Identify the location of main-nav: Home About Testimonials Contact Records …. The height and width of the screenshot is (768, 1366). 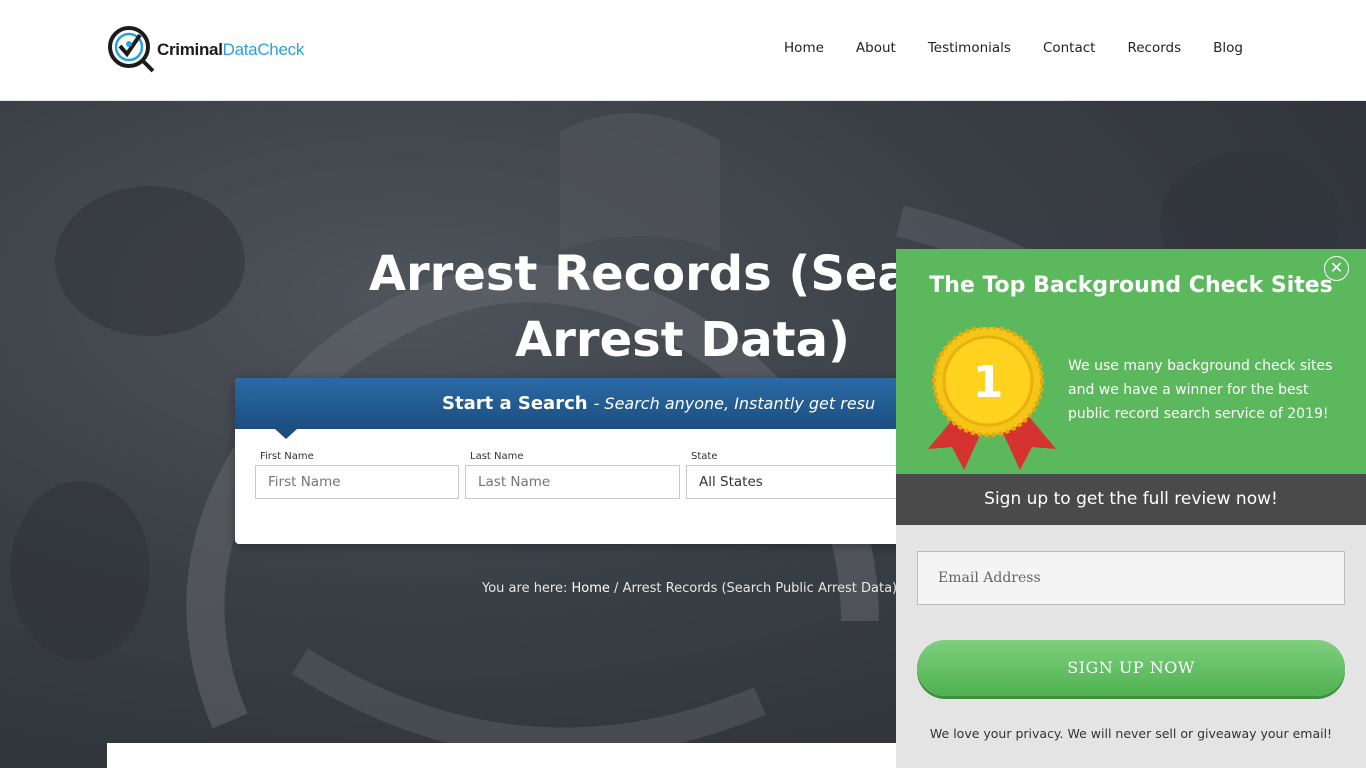
(997, 48).